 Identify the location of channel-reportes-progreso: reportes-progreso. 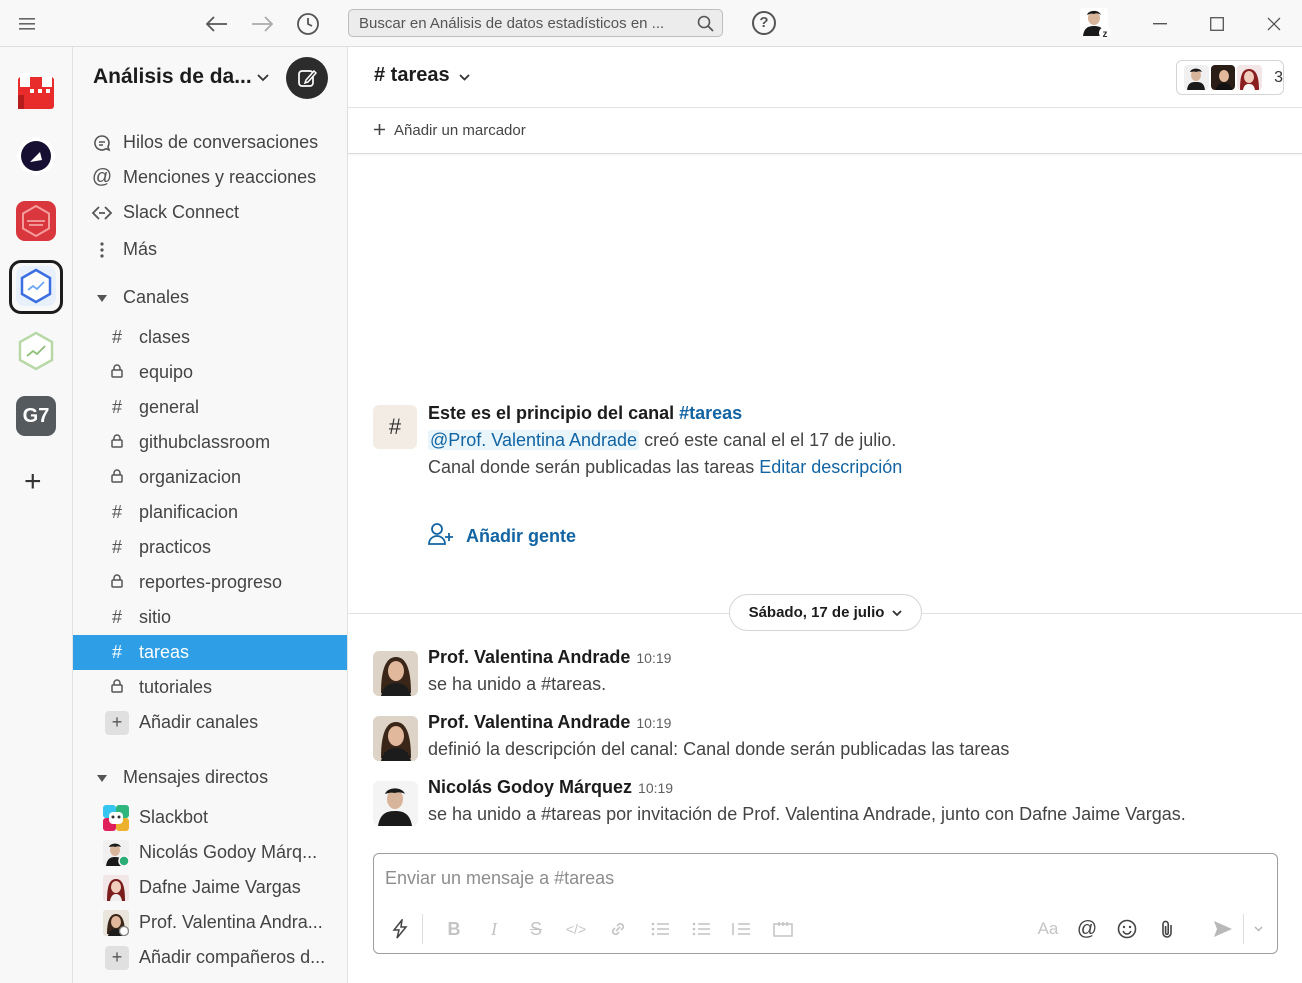
(210, 582).